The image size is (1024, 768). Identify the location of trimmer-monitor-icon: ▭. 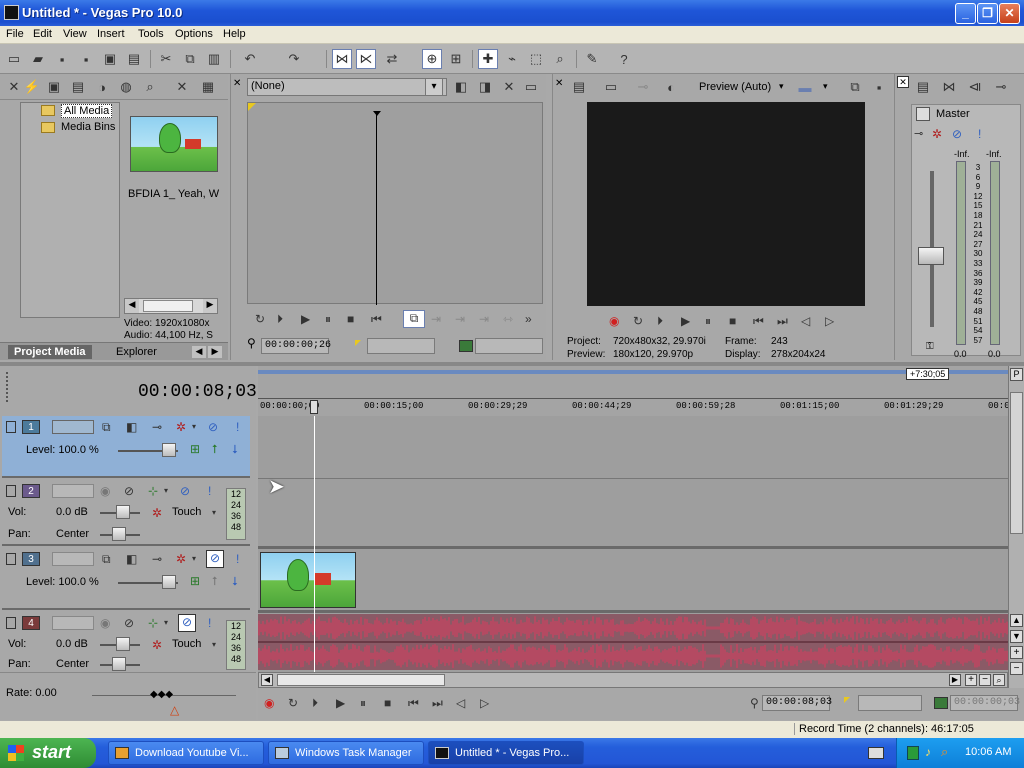
(531, 87).